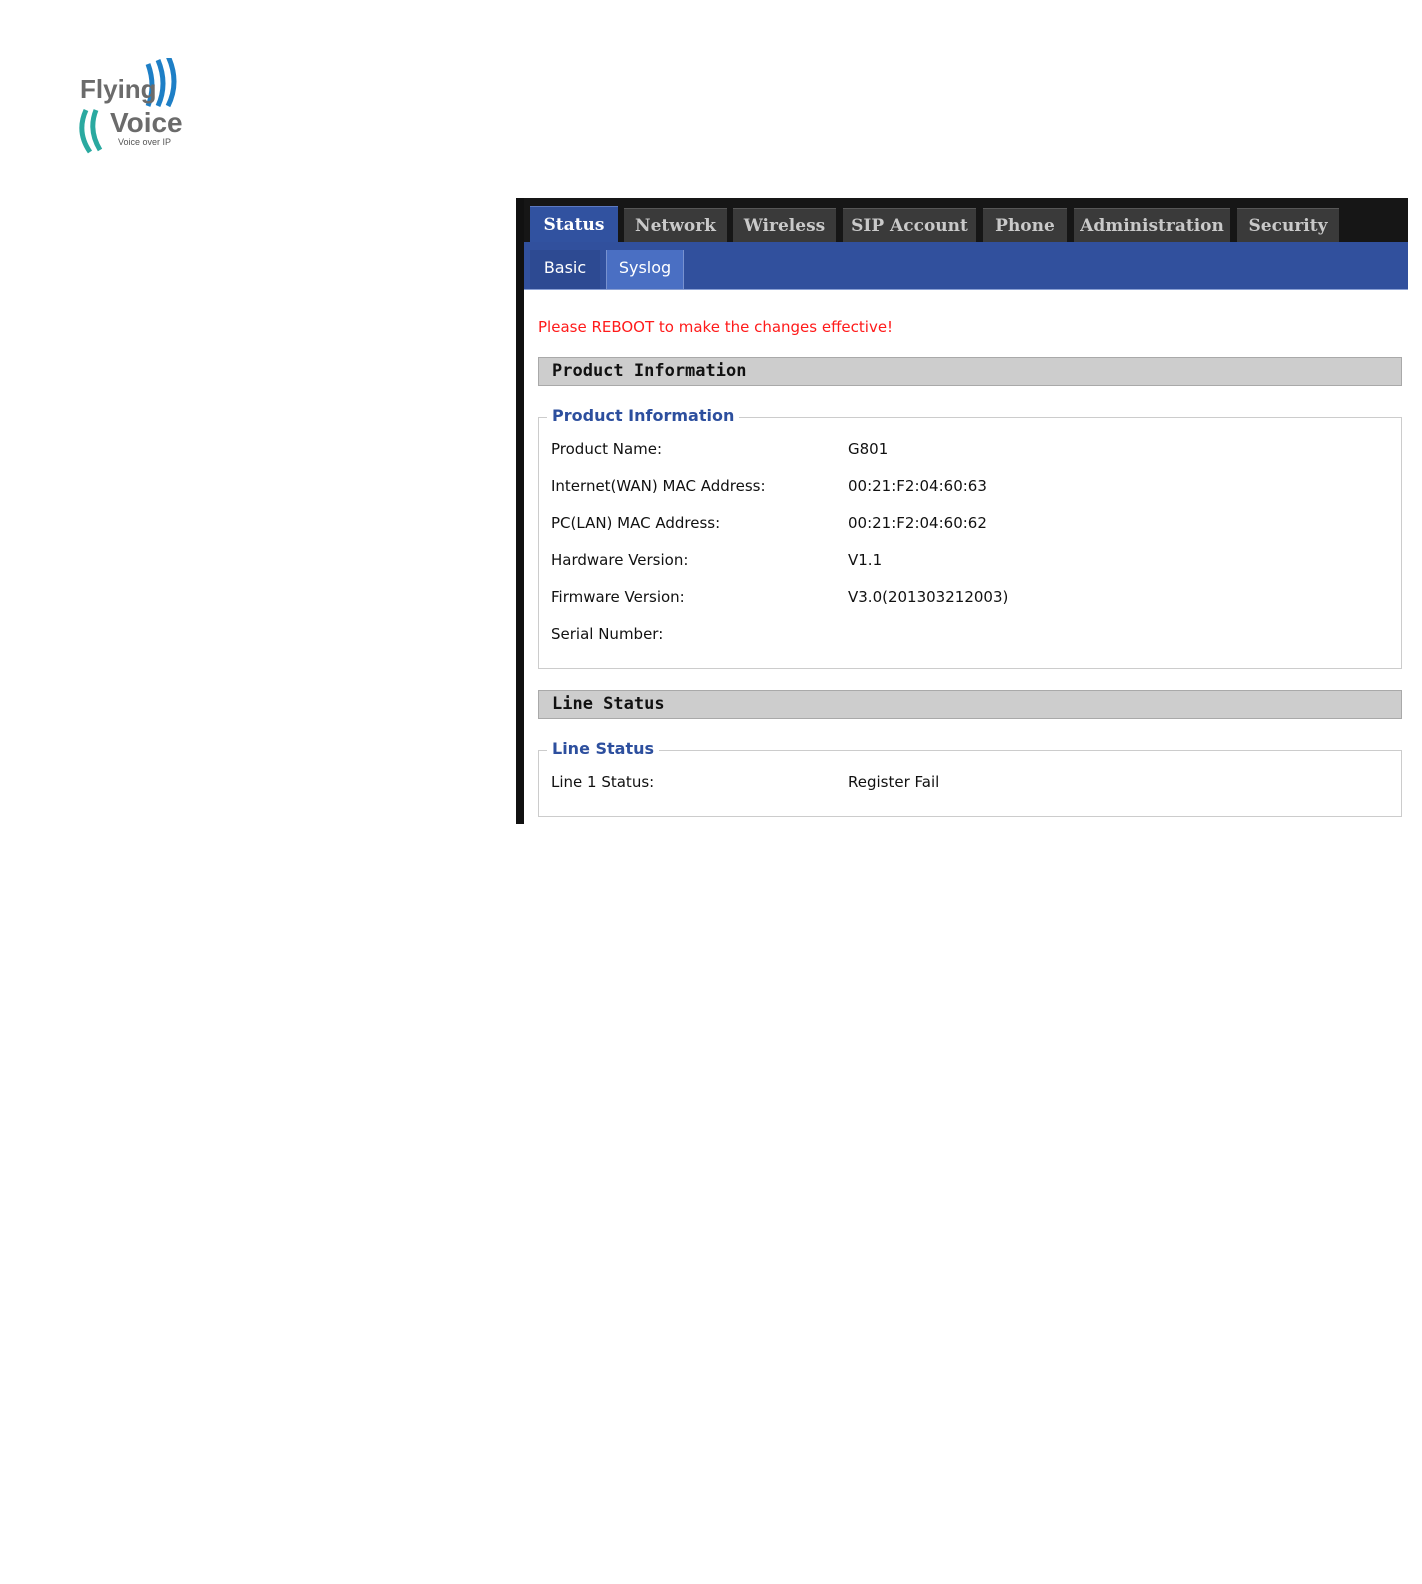  Describe the element at coordinates (894, 782) in the screenshot. I see `line1-status-value: Register Fail` at that location.